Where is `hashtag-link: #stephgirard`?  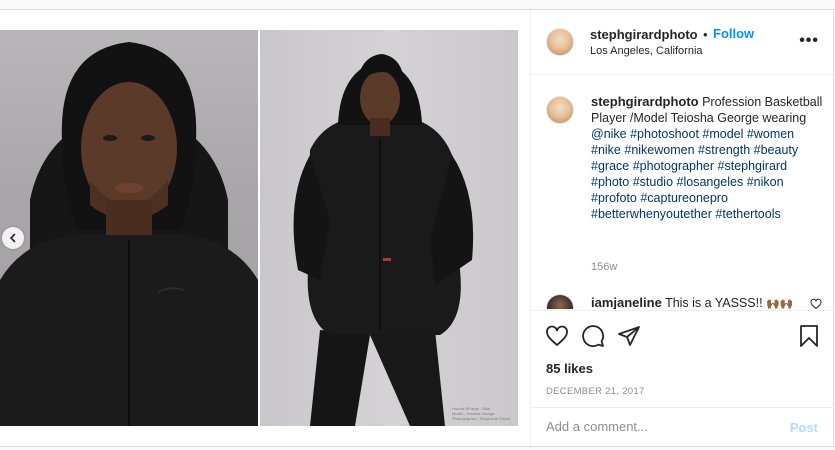 hashtag-link: #stephgirard is located at coordinates (753, 166).